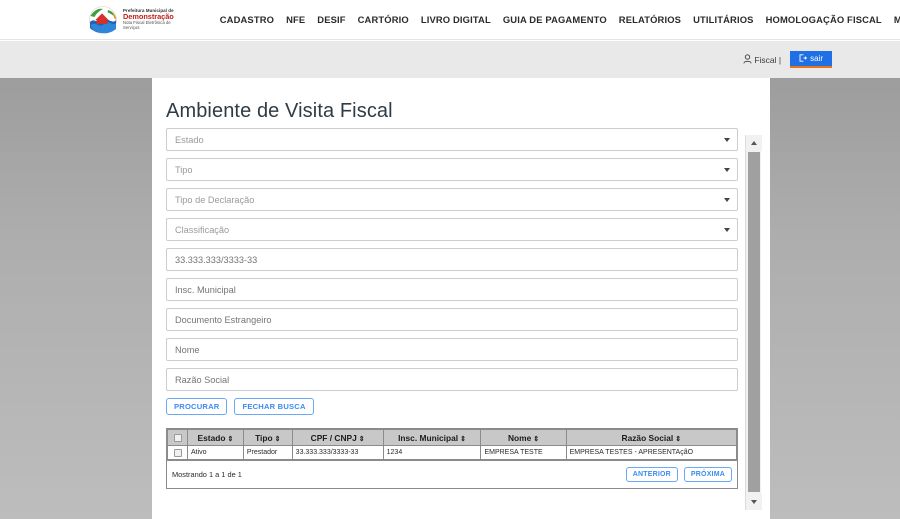 Image resolution: width=900 pixels, height=519 pixels. I want to click on procurar-button: PROCURAR, so click(197, 406).